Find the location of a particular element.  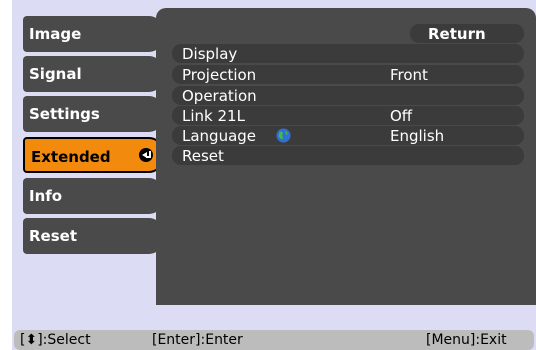

menu-item-label: Reset is located at coordinates (203, 156).